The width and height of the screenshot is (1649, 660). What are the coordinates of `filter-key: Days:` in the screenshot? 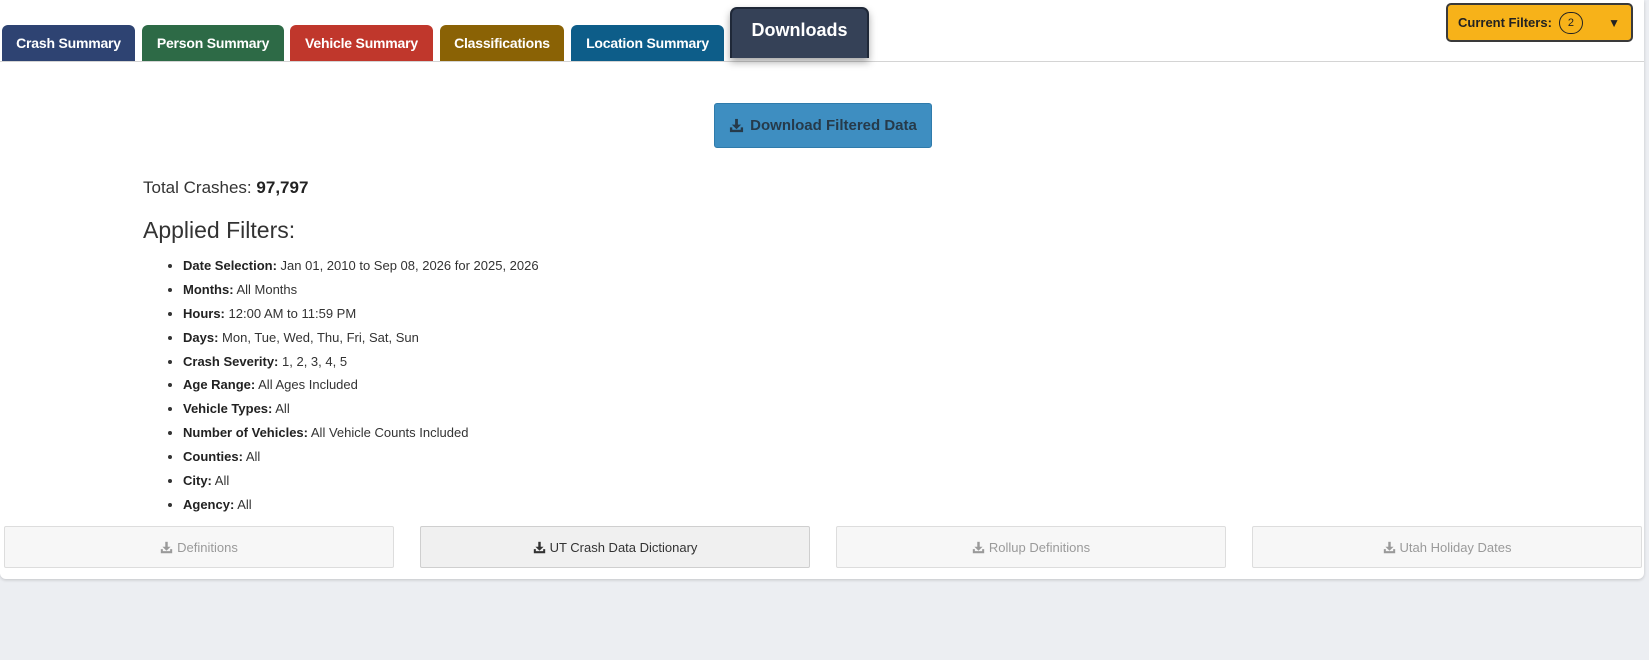 It's located at (201, 337).